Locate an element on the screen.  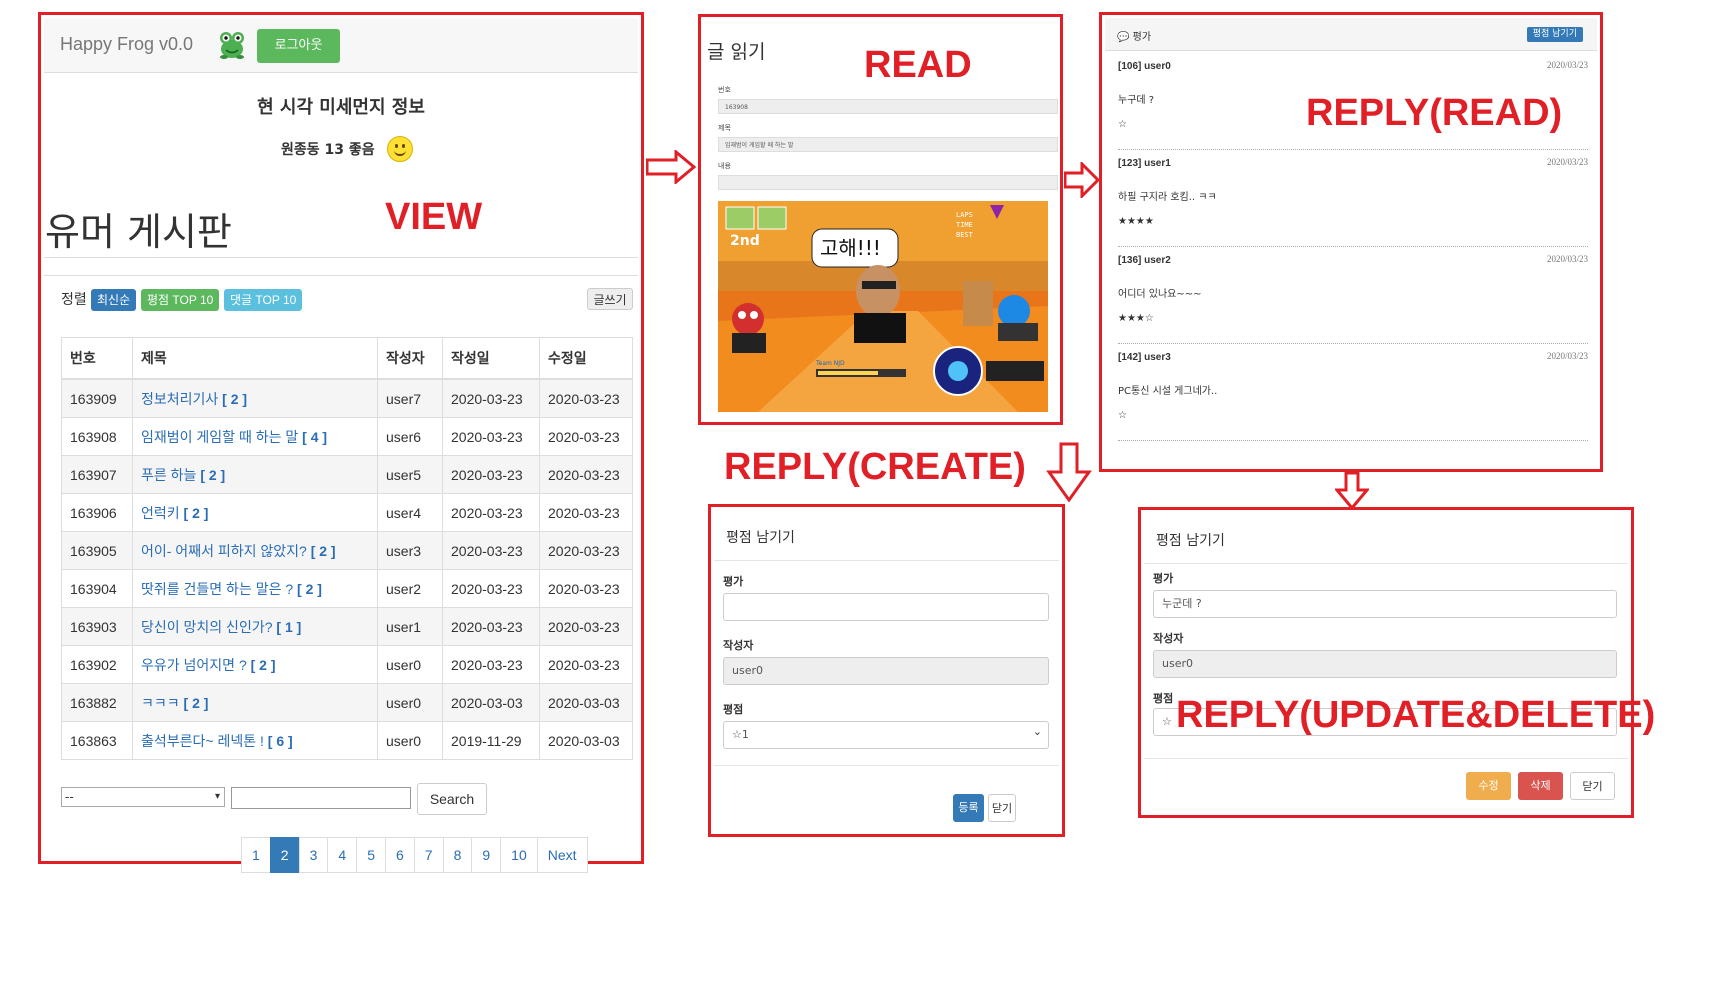
post-link: 출석부른다~ 레넥톤 ! is located at coordinates (202, 741).